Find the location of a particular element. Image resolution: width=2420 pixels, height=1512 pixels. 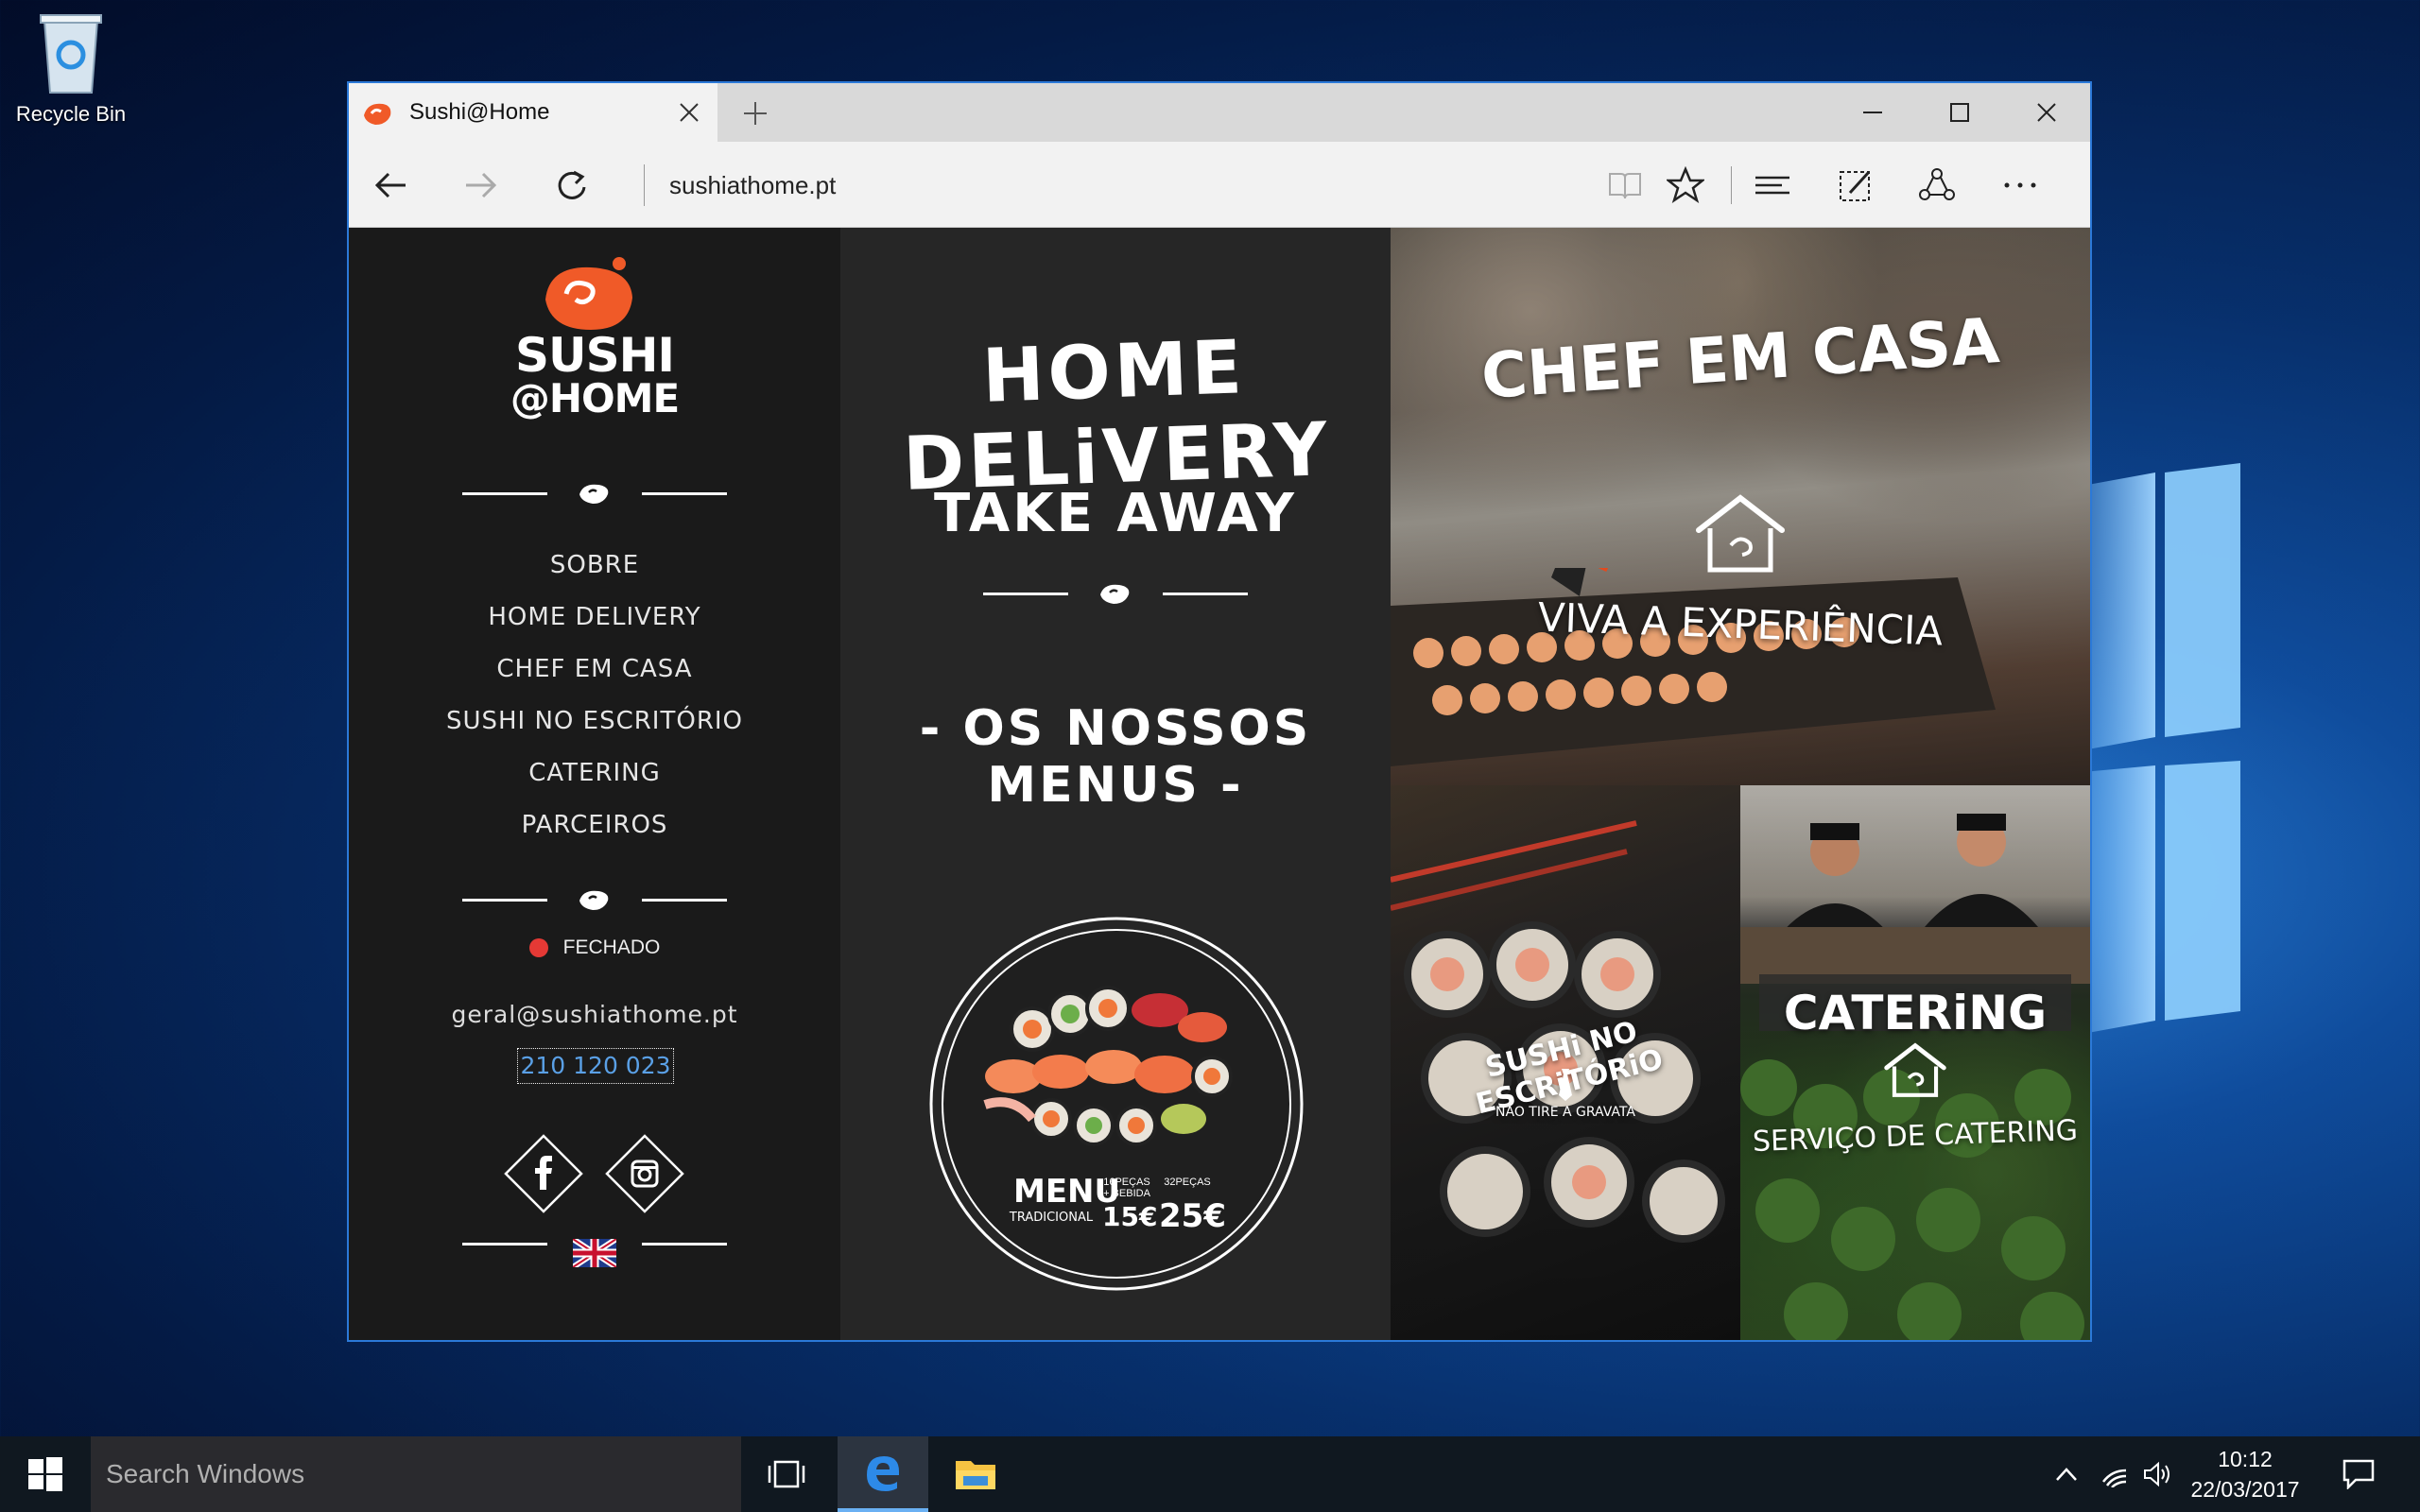

nav-parceiros: PARCEIROS is located at coordinates (594, 825).